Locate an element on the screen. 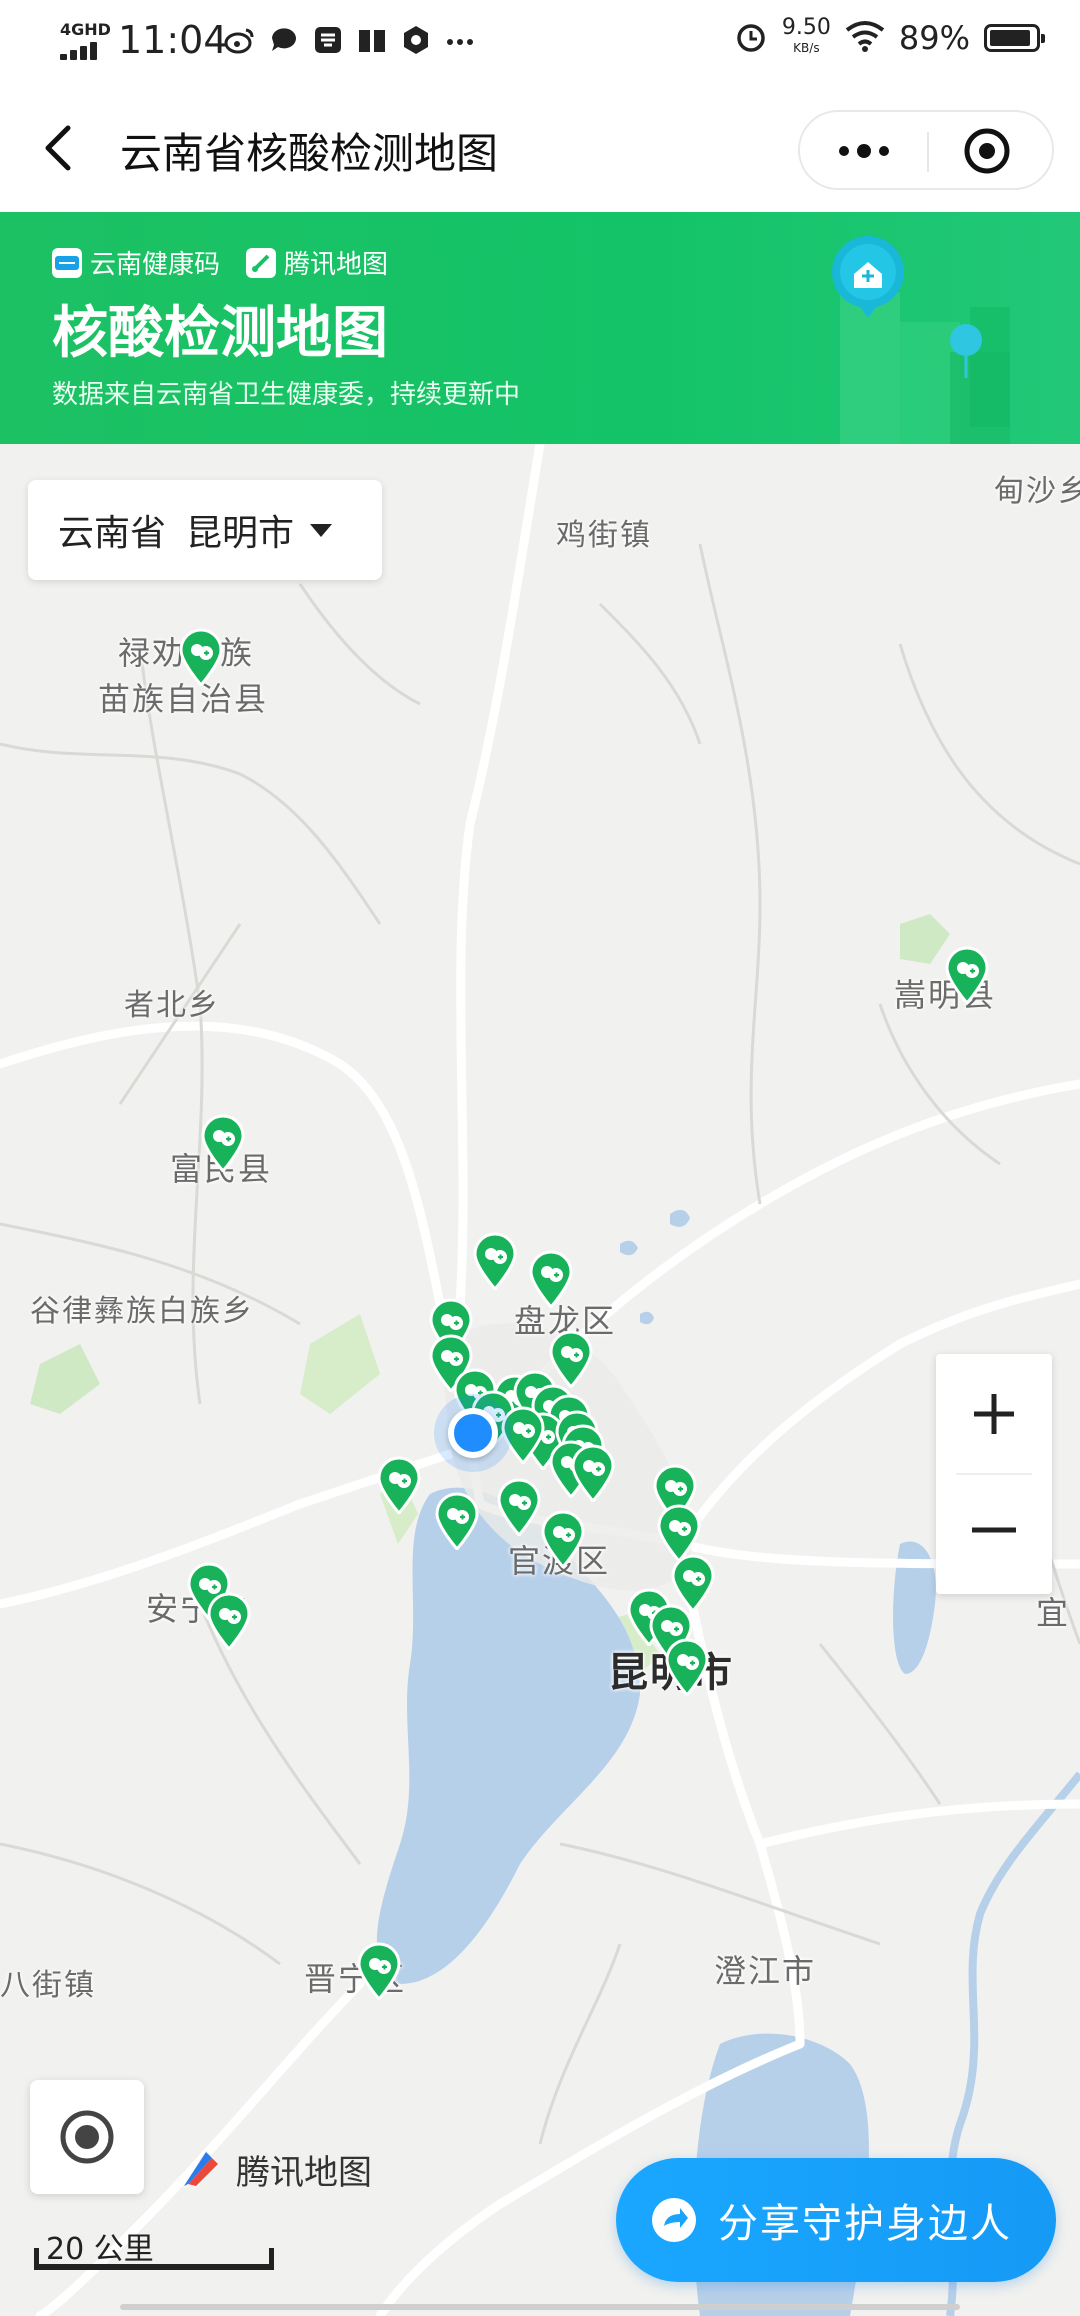  back-arrow-icon is located at coordinates (58, 148).